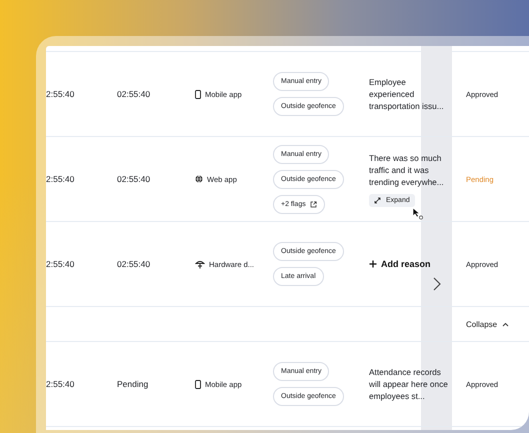 The width and height of the screenshot is (529, 433). What do you see at coordinates (418, 213) in the screenshot?
I see `cursor-icon` at bounding box center [418, 213].